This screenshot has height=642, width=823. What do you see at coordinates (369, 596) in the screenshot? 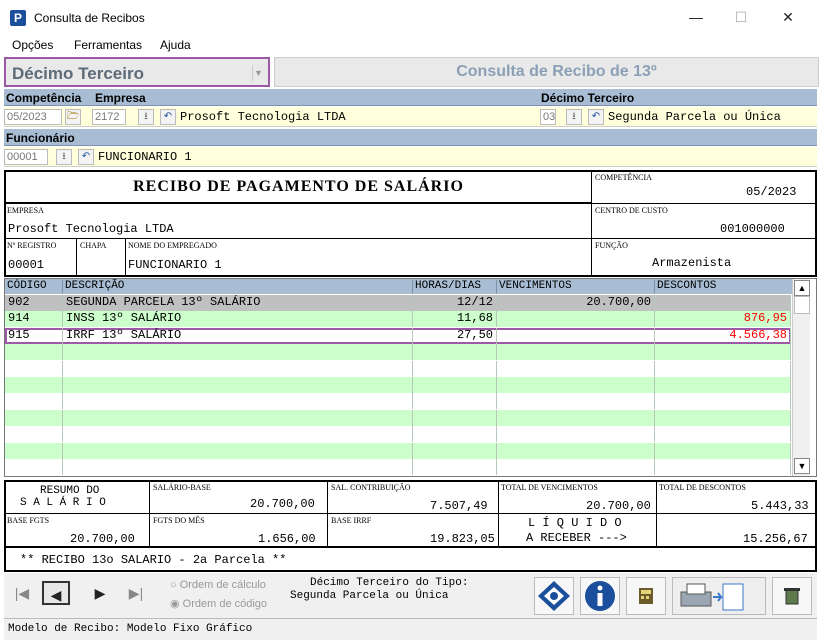
I see `tipo-line2: Segunda Parcela ou Única` at bounding box center [369, 596].